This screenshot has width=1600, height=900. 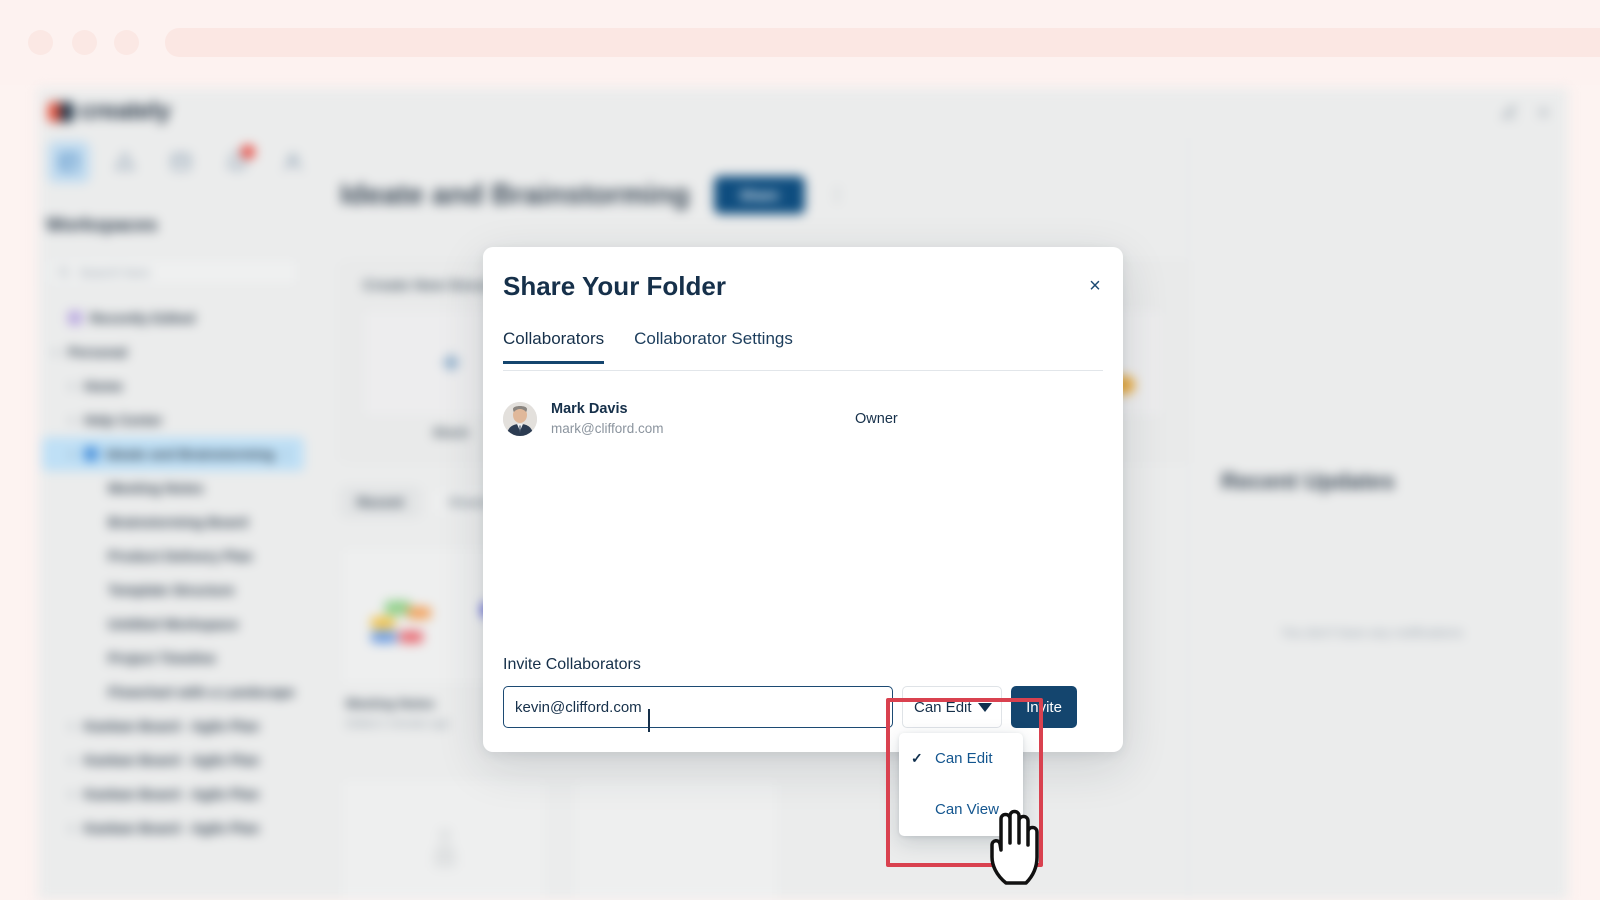 What do you see at coordinates (75, 318) in the screenshot?
I see `purple-square-icon` at bounding box center [75, 318].